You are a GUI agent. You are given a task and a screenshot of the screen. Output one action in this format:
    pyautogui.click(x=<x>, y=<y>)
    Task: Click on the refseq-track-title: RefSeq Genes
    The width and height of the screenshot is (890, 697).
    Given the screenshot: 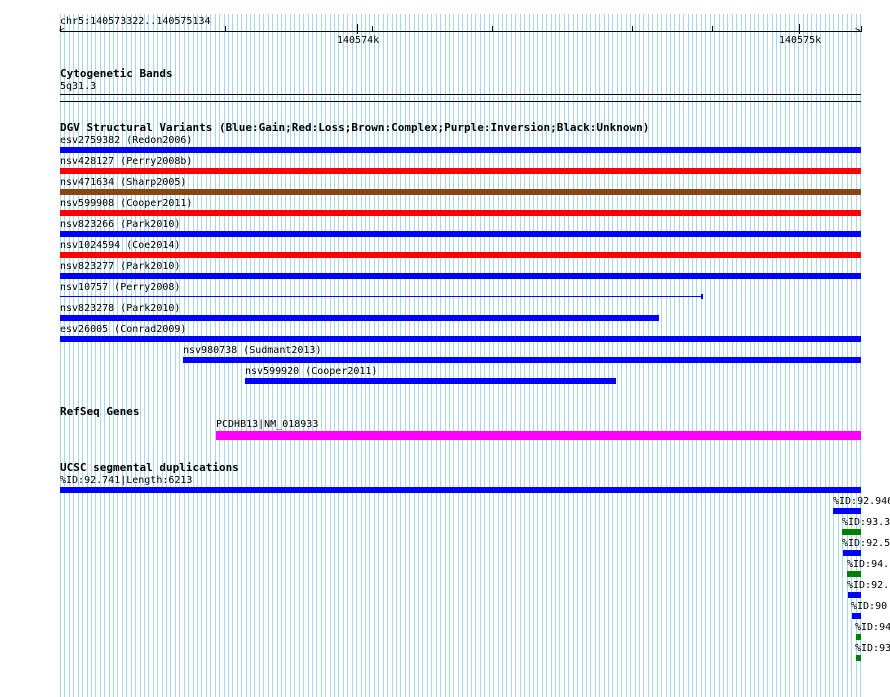 What is the action you would take?
    pyautogui.click(x=100, y=411)
    